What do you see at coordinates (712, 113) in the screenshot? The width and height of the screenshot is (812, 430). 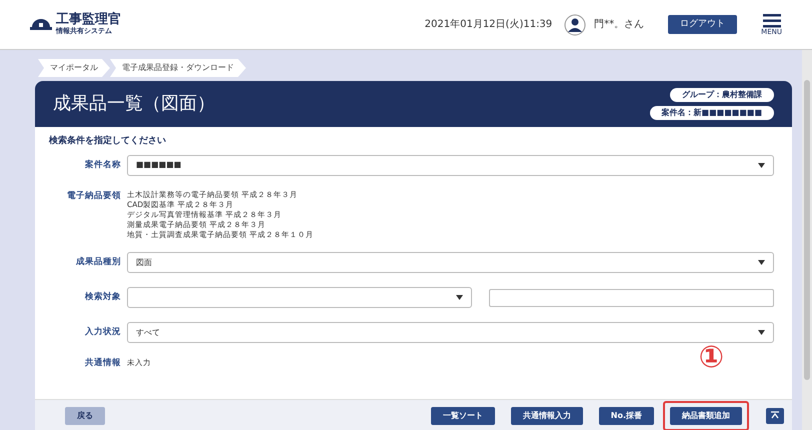 I see `info-tag: 案件名：新■■■■■■■■` at bounding box center [712, 113].